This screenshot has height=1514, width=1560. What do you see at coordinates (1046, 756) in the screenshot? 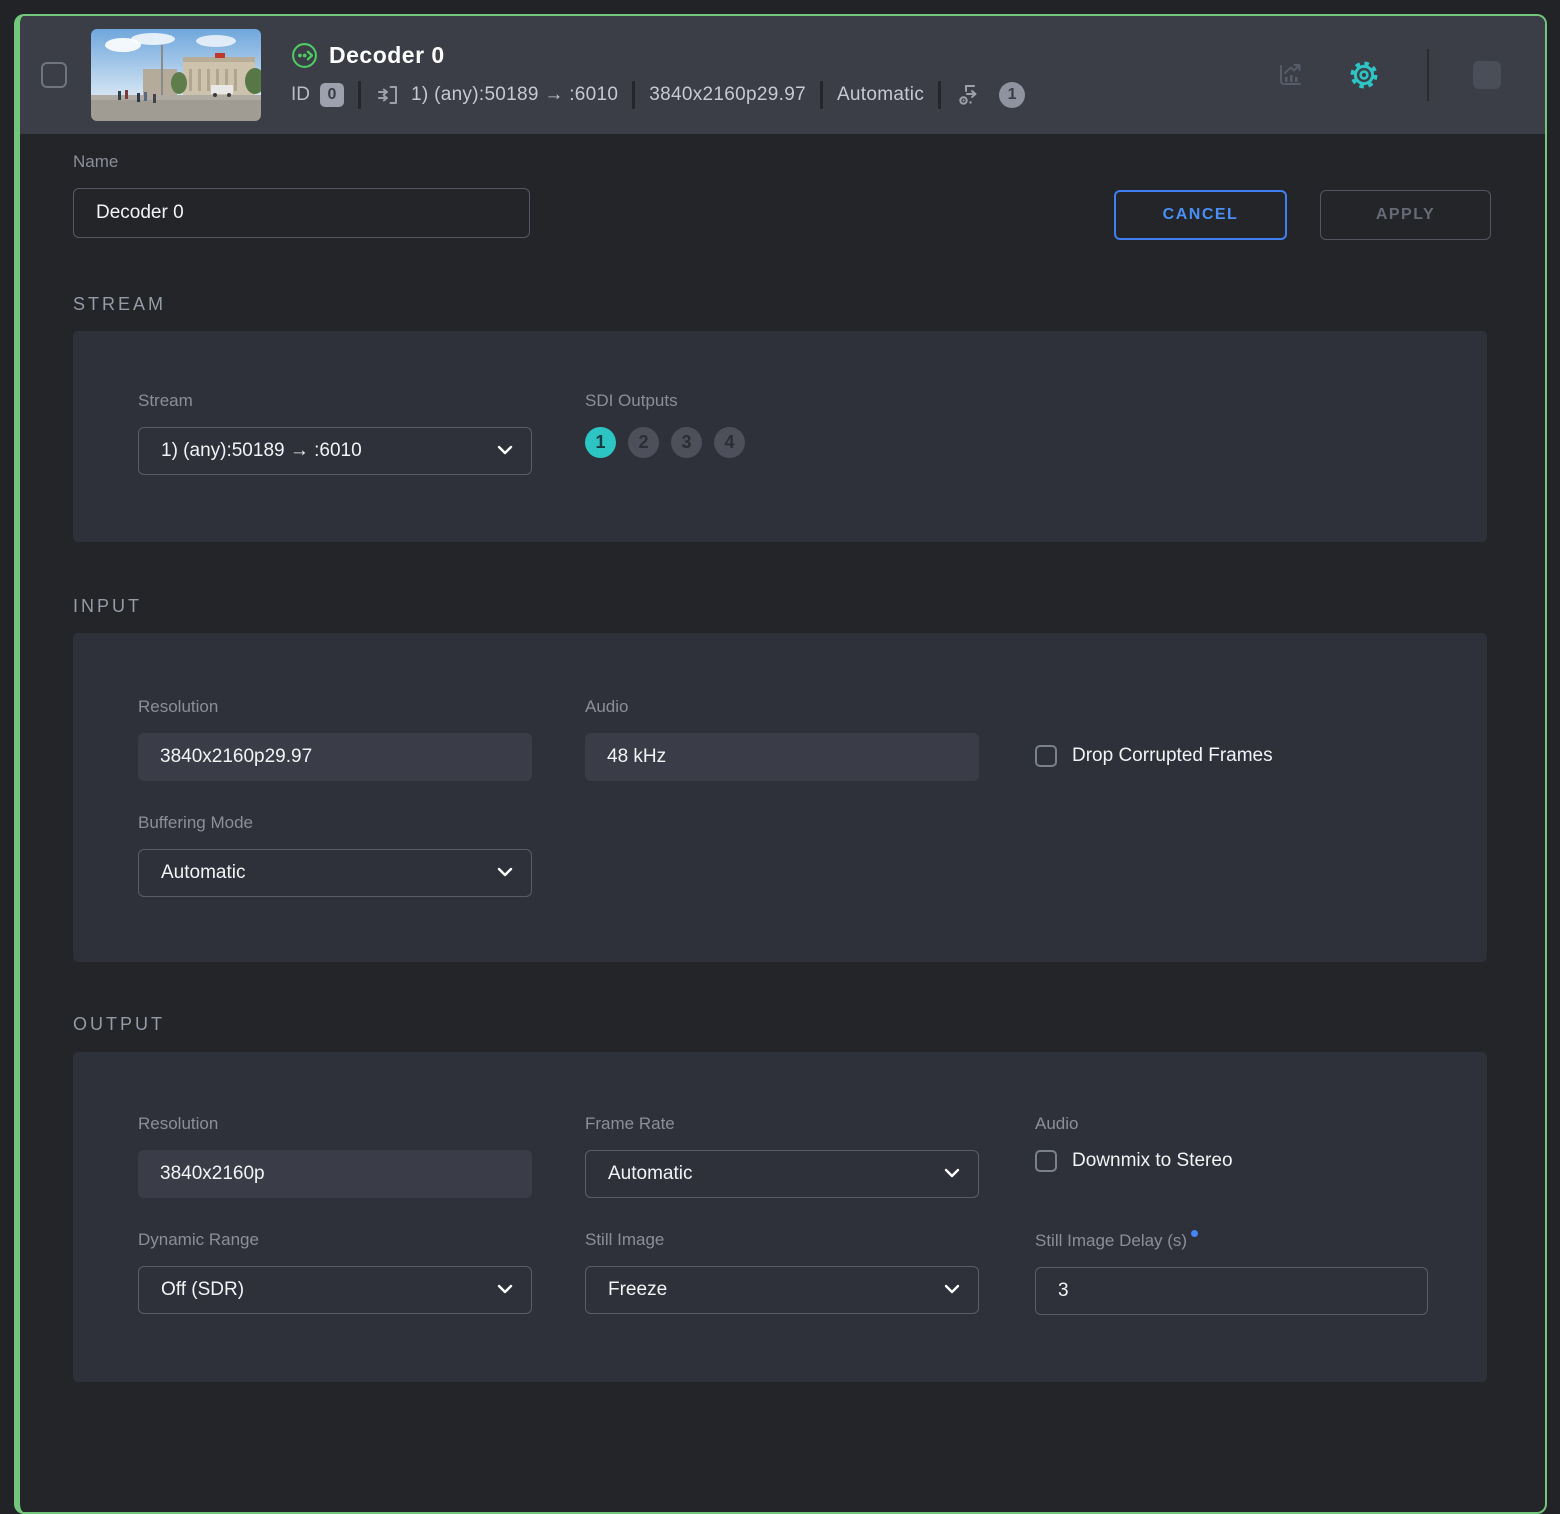
I see `drop-corrupted-frames-checkbox` at bounding box center [1046, 756].